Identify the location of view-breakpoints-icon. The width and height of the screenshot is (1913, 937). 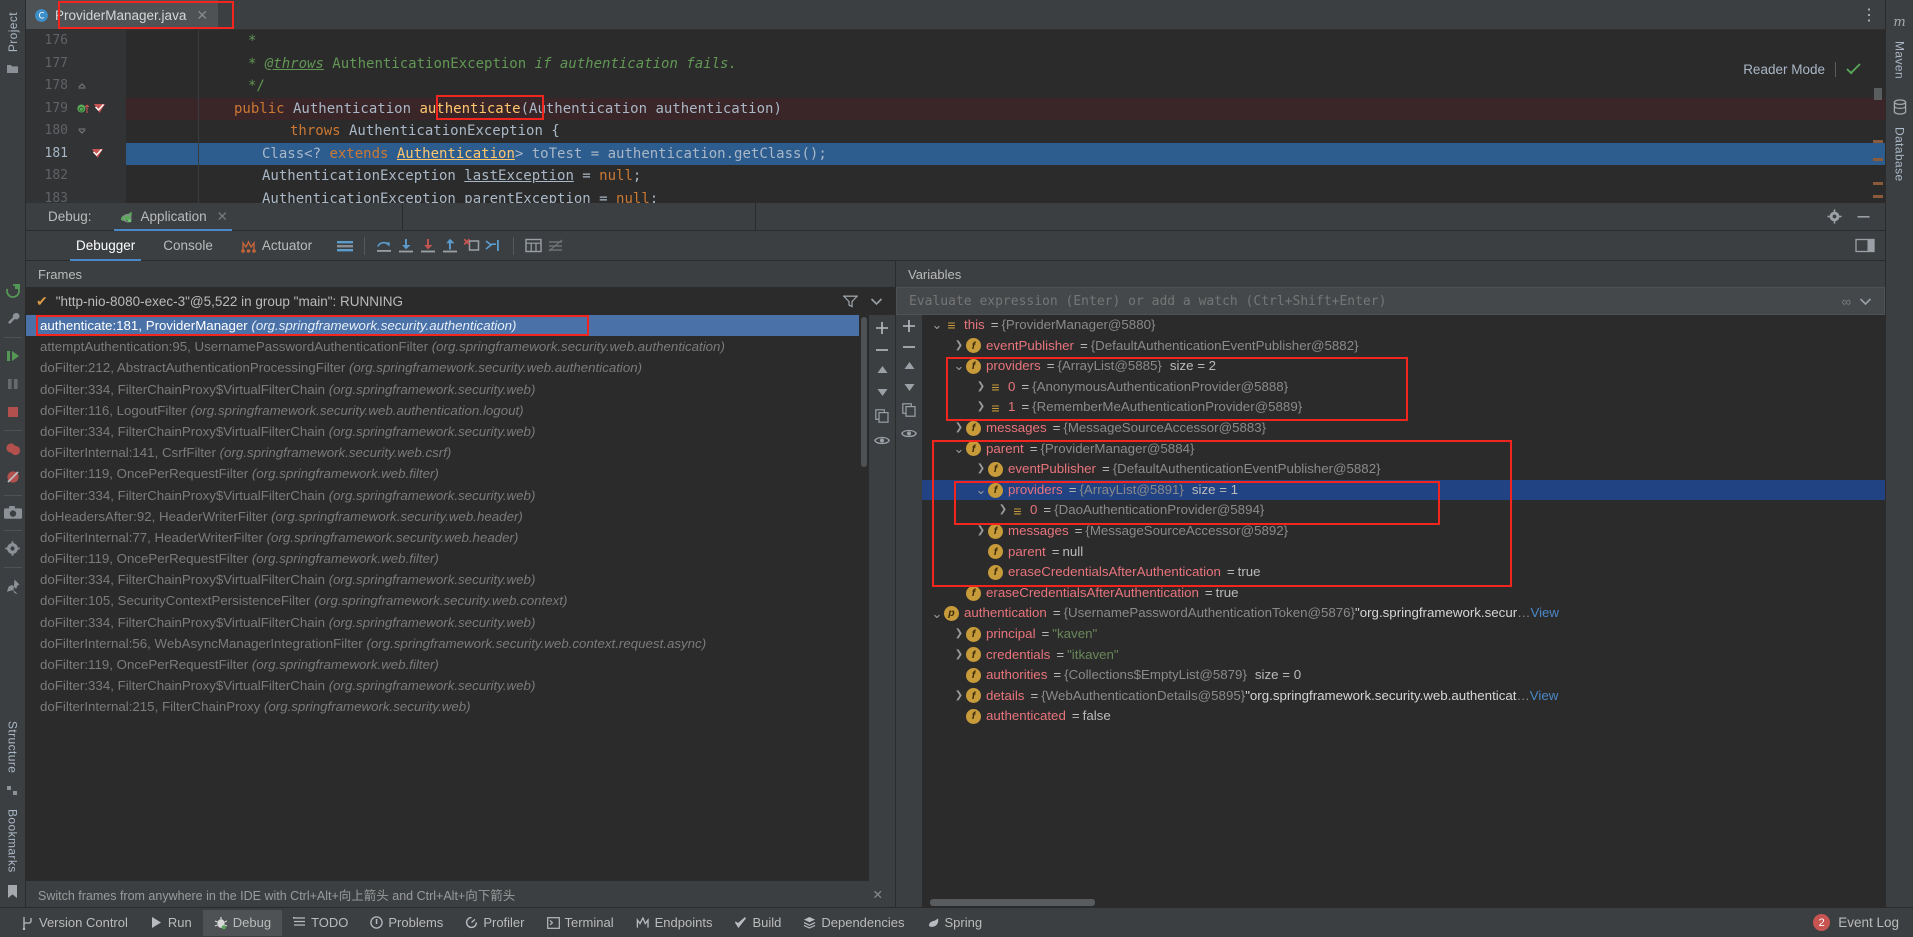
(13, 449).